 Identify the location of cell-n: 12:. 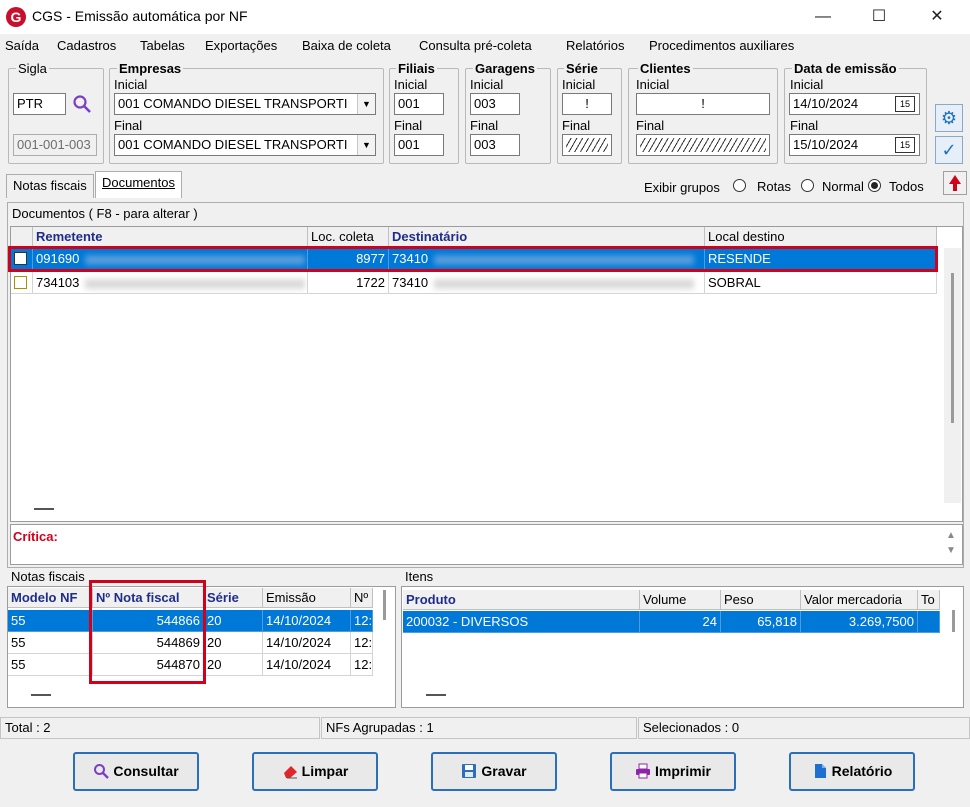
(362, 665).